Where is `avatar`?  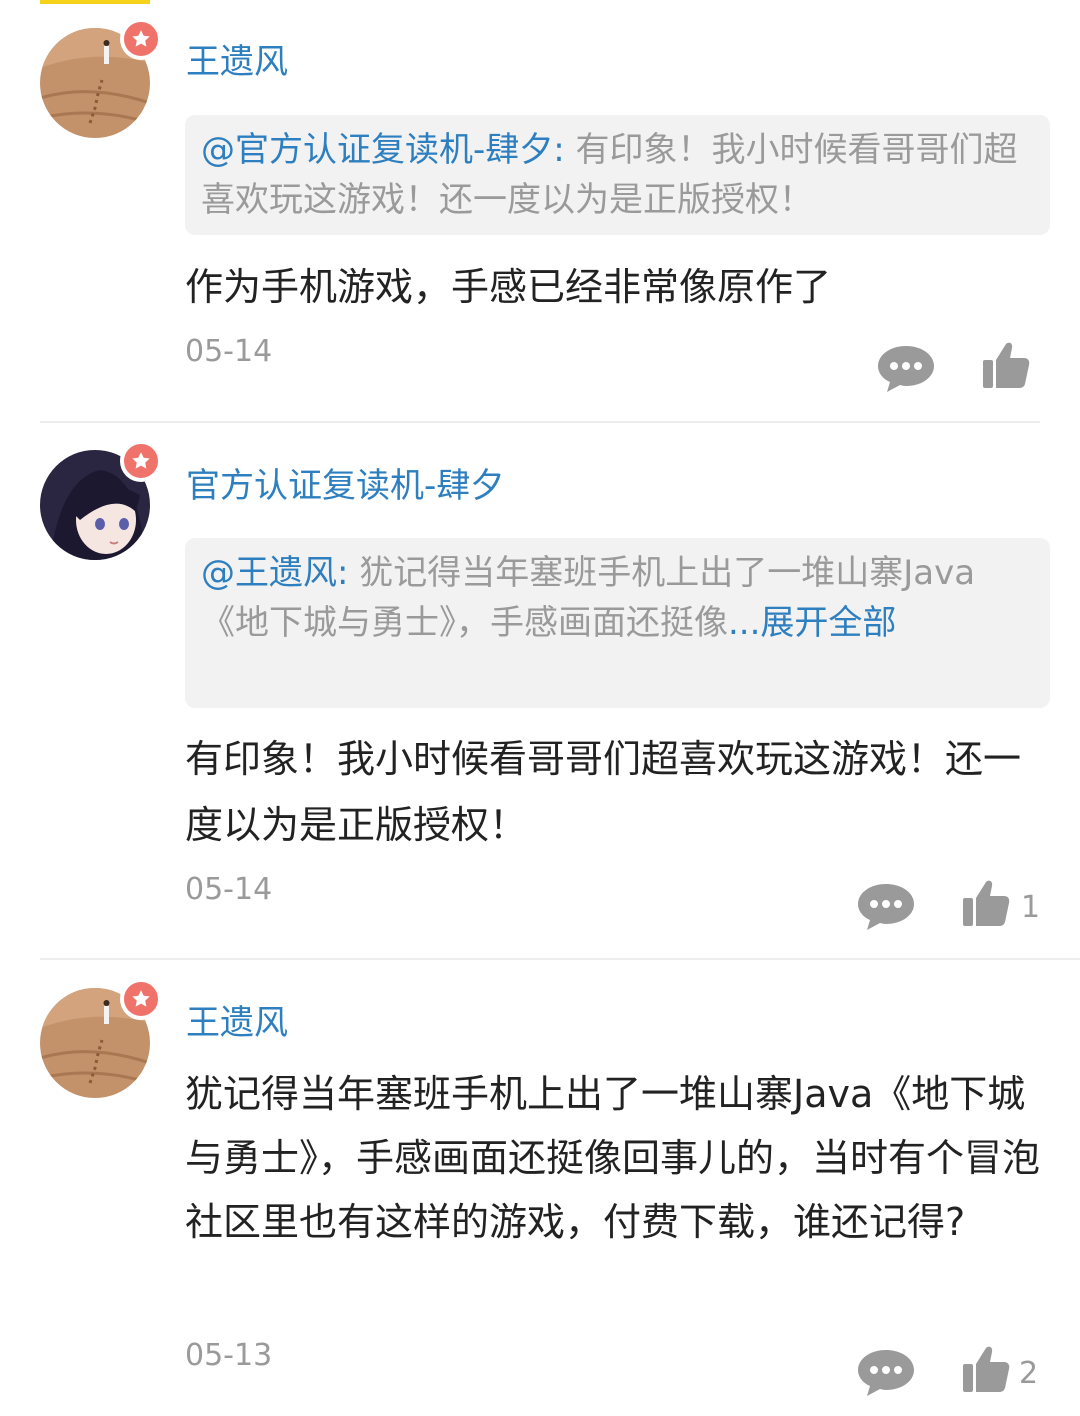 avatar is located at coordinates (101, 1038).